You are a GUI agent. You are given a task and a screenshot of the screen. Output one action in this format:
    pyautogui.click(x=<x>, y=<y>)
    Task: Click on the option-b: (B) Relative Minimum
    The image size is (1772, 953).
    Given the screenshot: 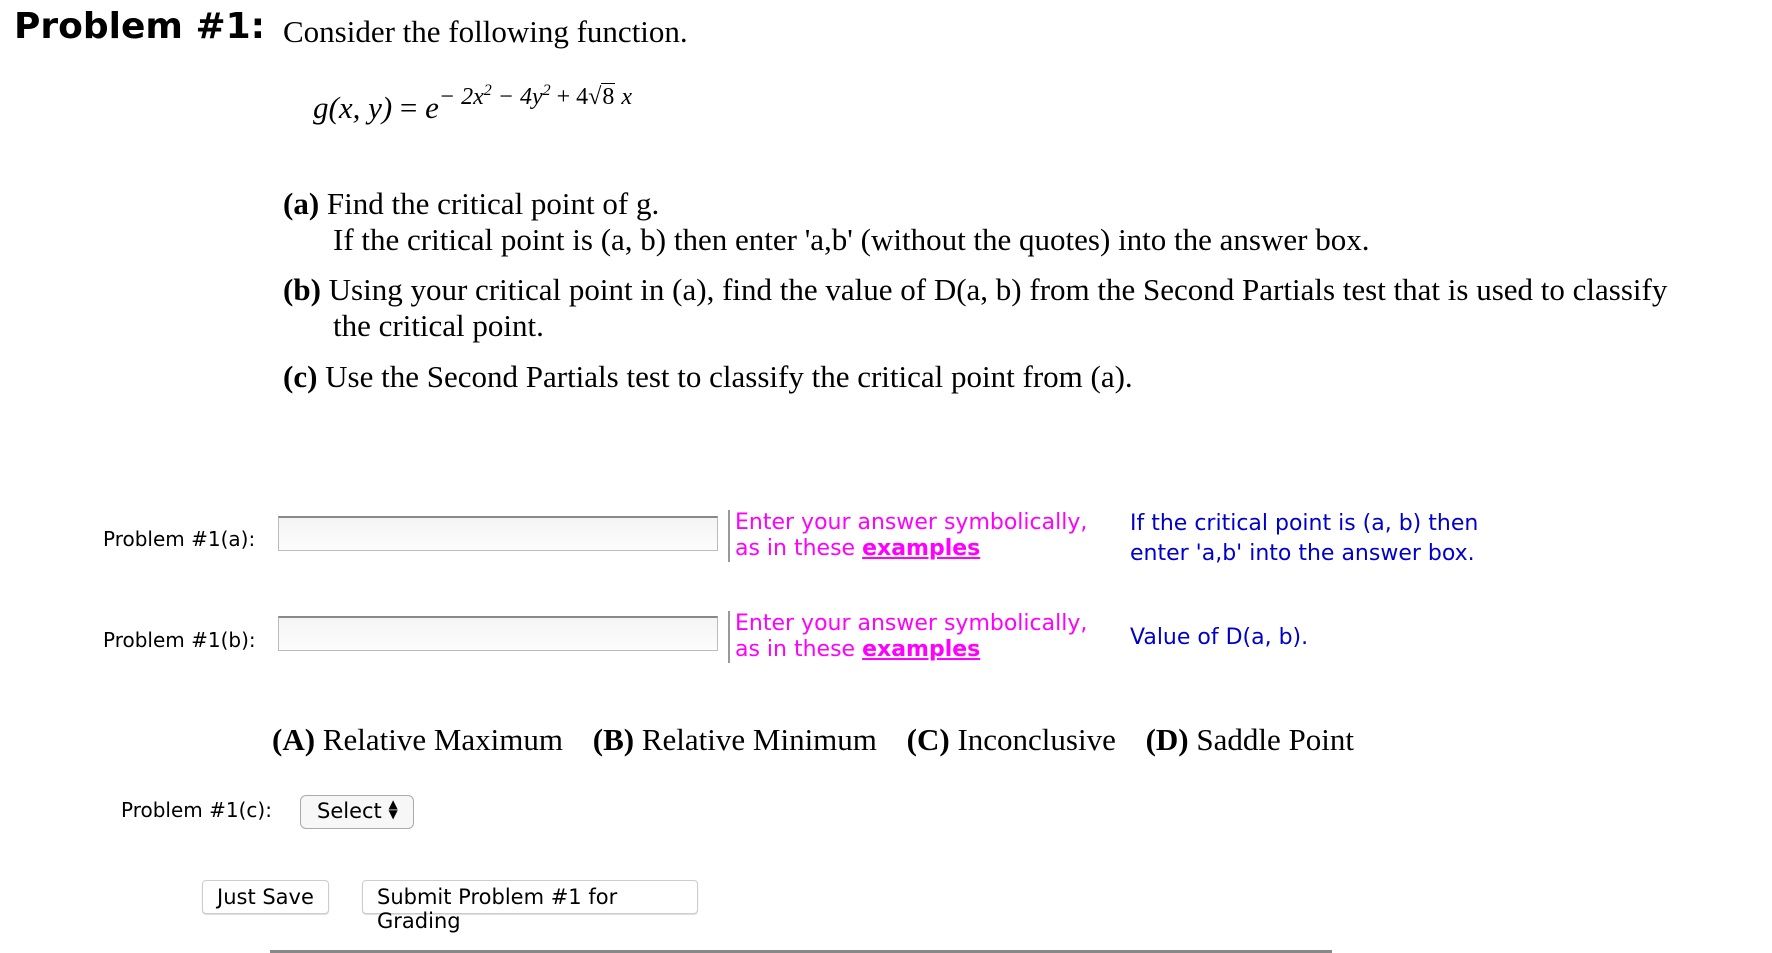 What is the action you would take?
    pyautogui.click(x=734, y=739)
    